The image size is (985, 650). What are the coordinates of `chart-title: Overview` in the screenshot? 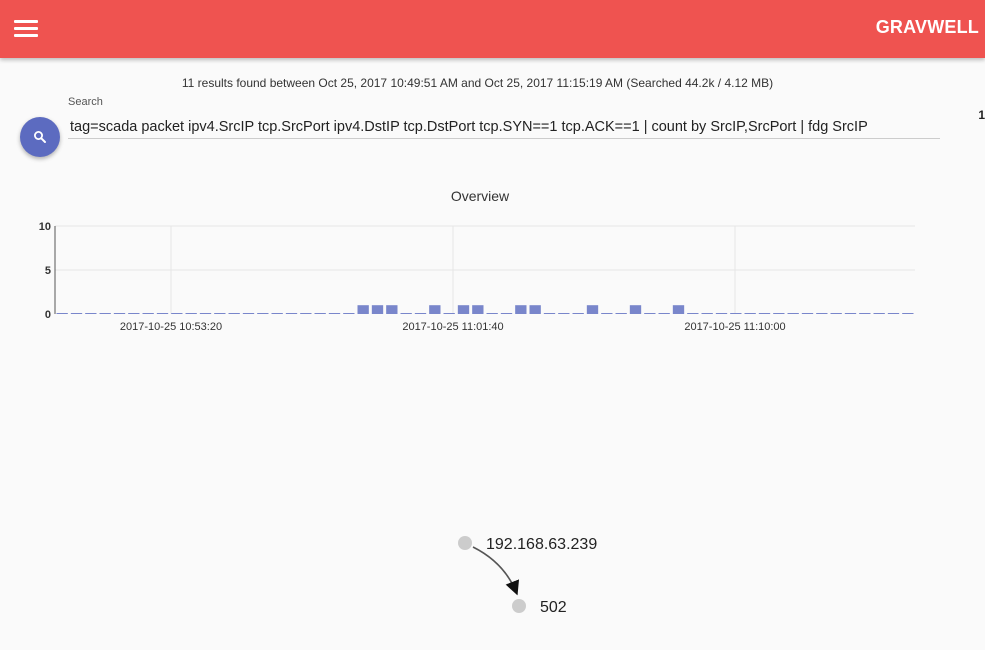 It's located at (480, 196).